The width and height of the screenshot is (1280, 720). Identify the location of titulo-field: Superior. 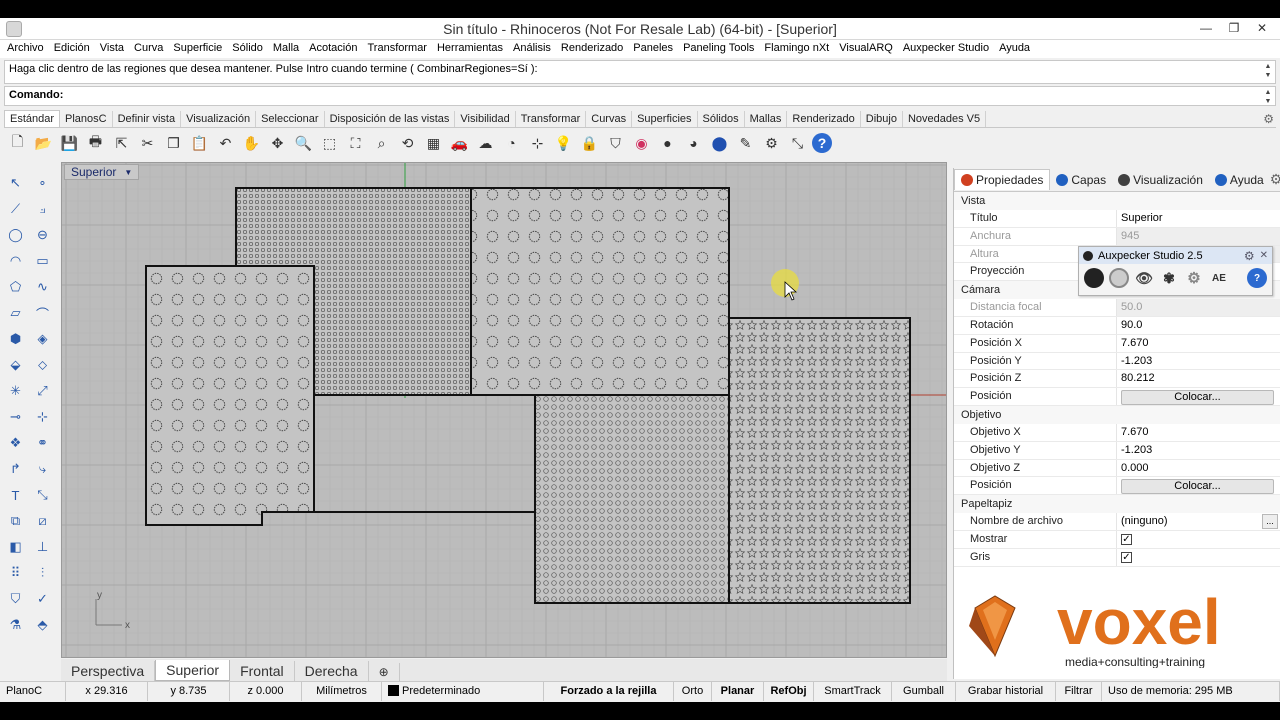
(1198, 218).